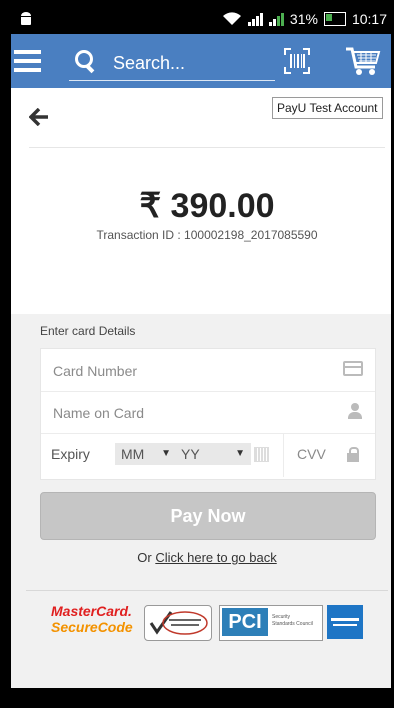 The height and width of the screenshot is (708, 394). Describe the element at coordinates (353, 454) in the screenshot. I see `lock-icon` at that location.